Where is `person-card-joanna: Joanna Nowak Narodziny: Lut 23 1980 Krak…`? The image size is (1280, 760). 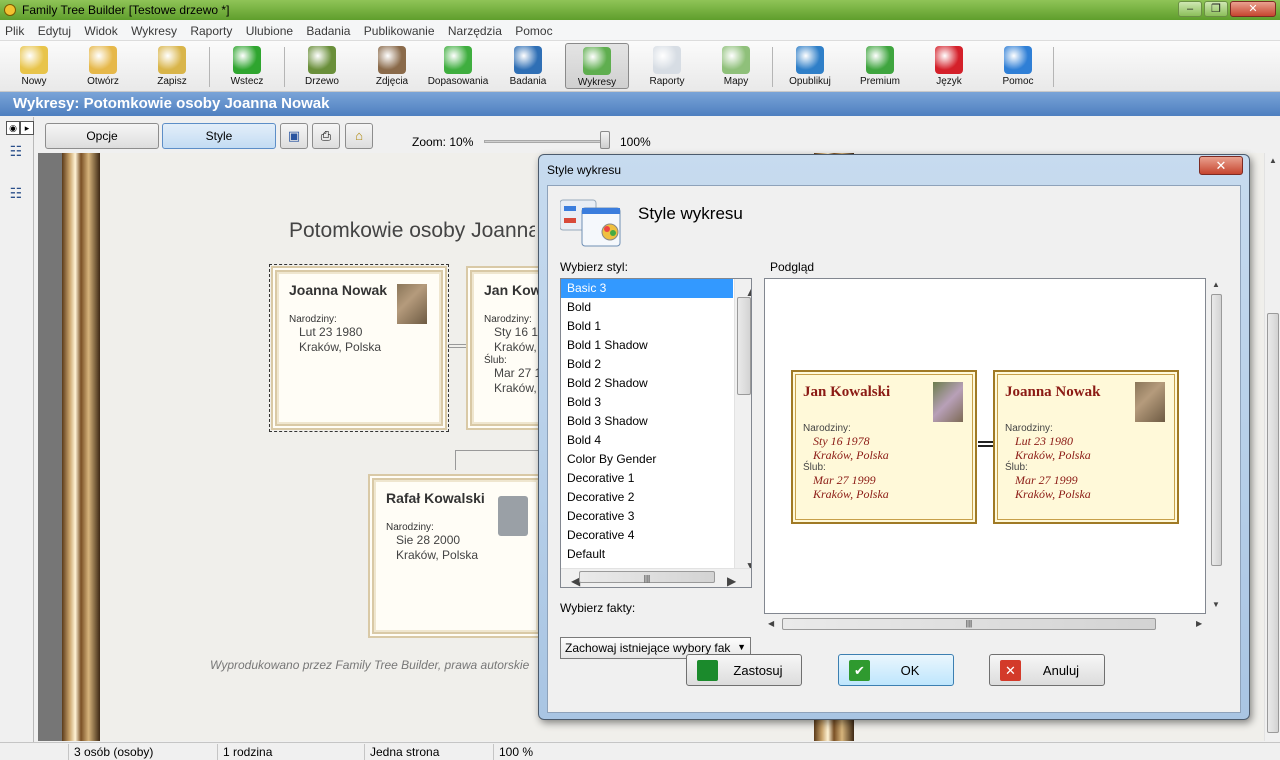
person-card-joanna: Joanna Nowak Narodziny: Lut 23 1980 Krak… is located at coordinates (359, 348).